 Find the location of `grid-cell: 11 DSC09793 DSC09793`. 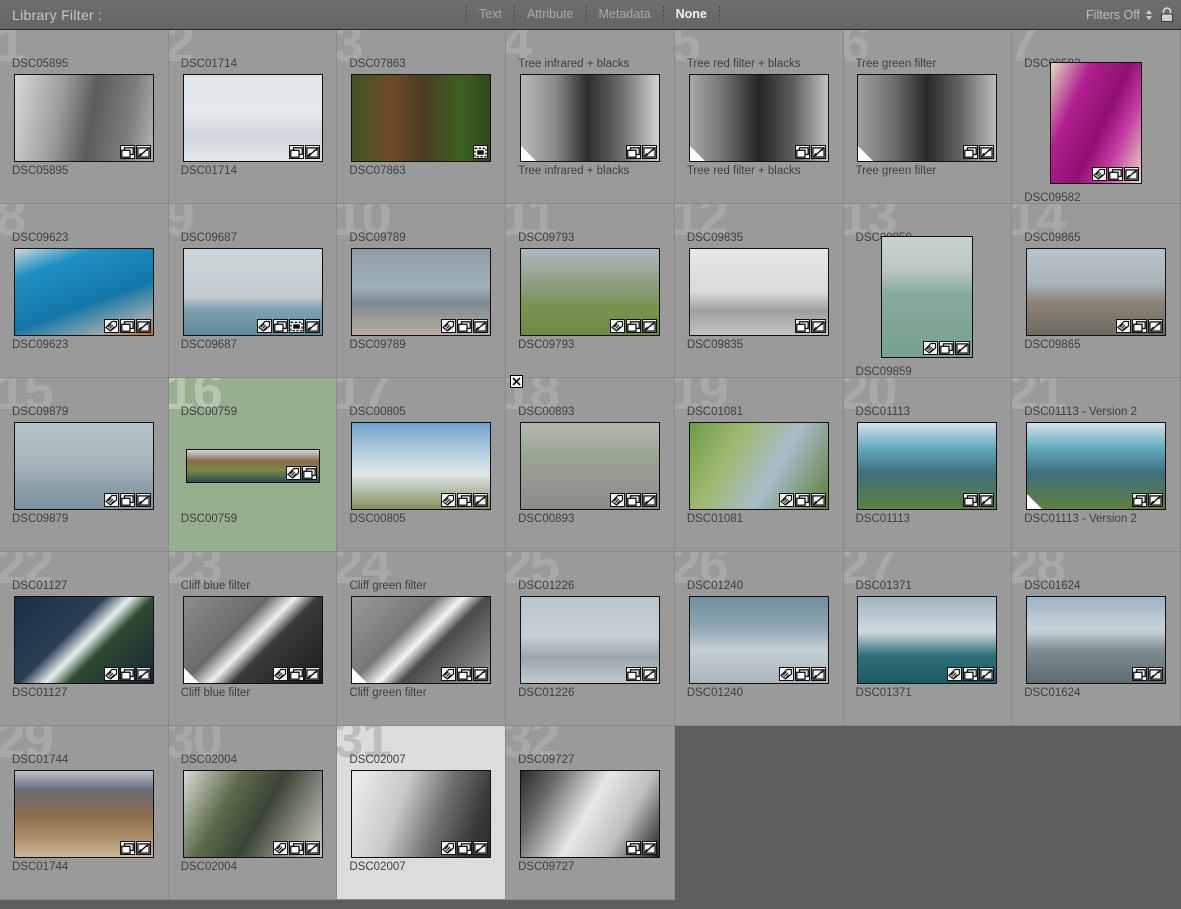

grid-cell: 11 DSC09793 DSC09793 is located at coordinates (590, 291).